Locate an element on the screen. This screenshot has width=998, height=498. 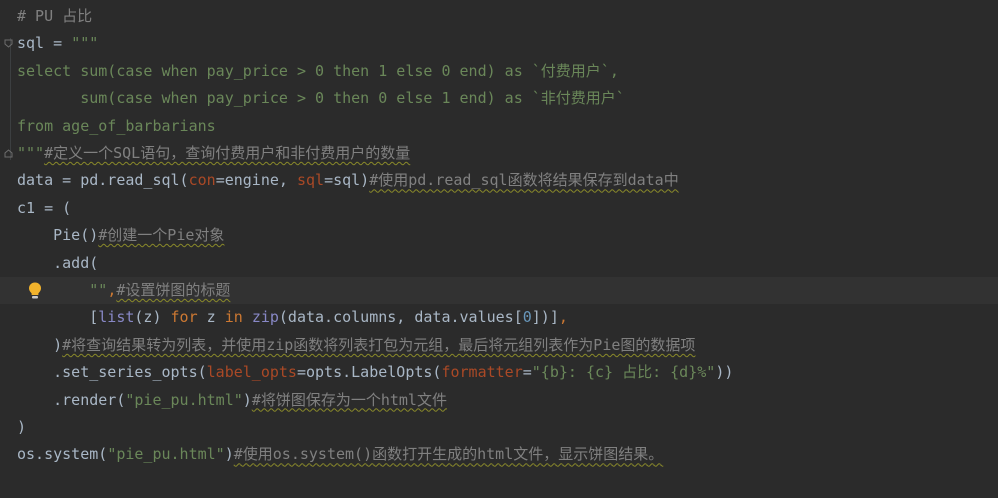
code-line-text: c1 = ( is located at coordinates (44, 208).